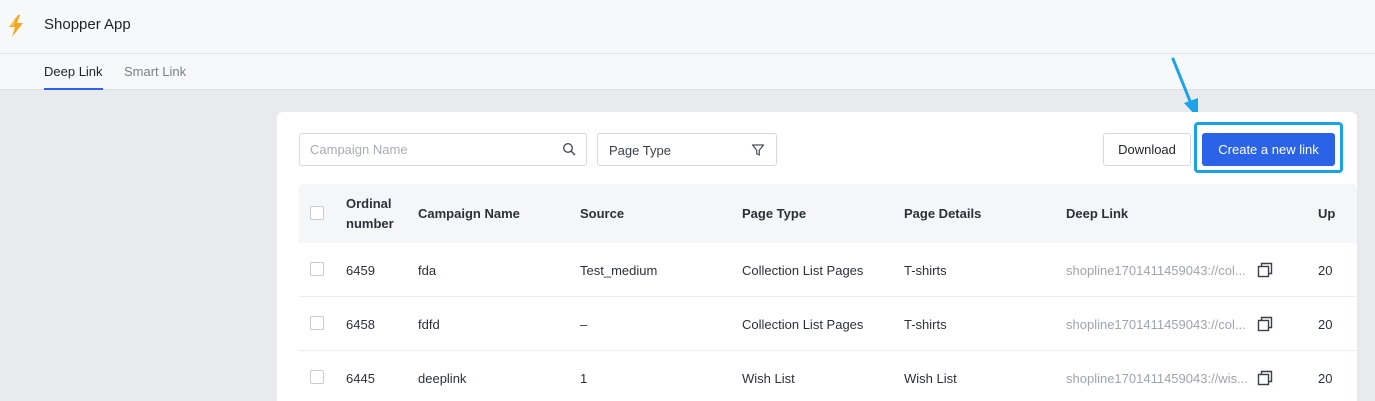 Image resolution: width=1375 pixels, height=401 pixels. What do you see at coordinates (1097, 213) in the screenshot?
I see `column-header-deep-link: Deep Link` at bounding box center [1097, 213].